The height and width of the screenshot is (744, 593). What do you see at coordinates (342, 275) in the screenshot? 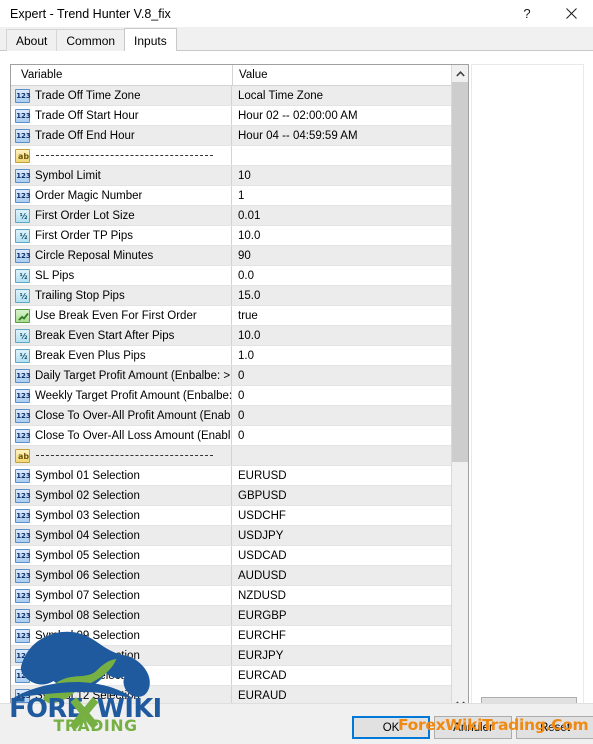
I see `value-cell: 0.0` at bounding box center [342, 275].